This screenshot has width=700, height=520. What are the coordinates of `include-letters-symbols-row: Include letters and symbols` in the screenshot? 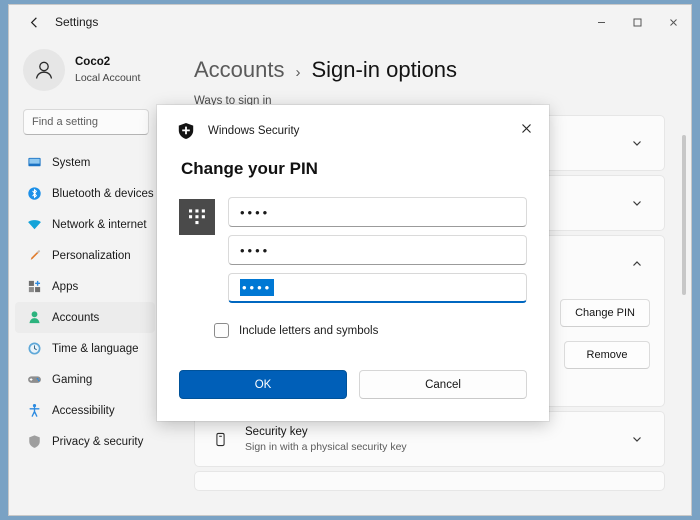 It's located at (353, 324).